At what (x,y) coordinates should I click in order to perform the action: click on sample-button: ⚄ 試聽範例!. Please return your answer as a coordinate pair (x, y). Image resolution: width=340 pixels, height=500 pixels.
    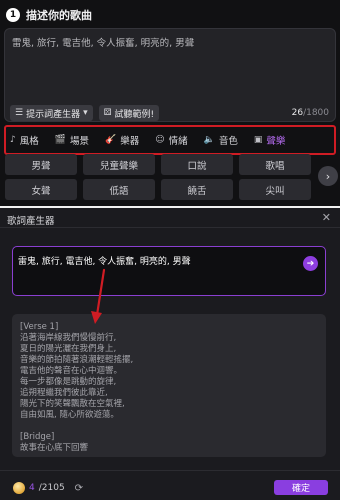
    Looking at the image, I should click on (129, 113).